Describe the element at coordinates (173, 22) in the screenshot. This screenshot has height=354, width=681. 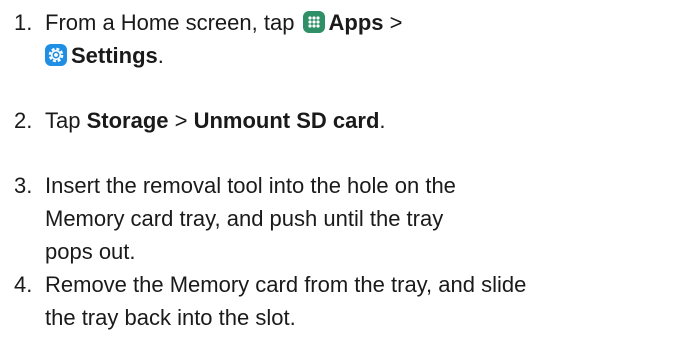
I see `step-text-intro: From a Home screen, tap` at that location.